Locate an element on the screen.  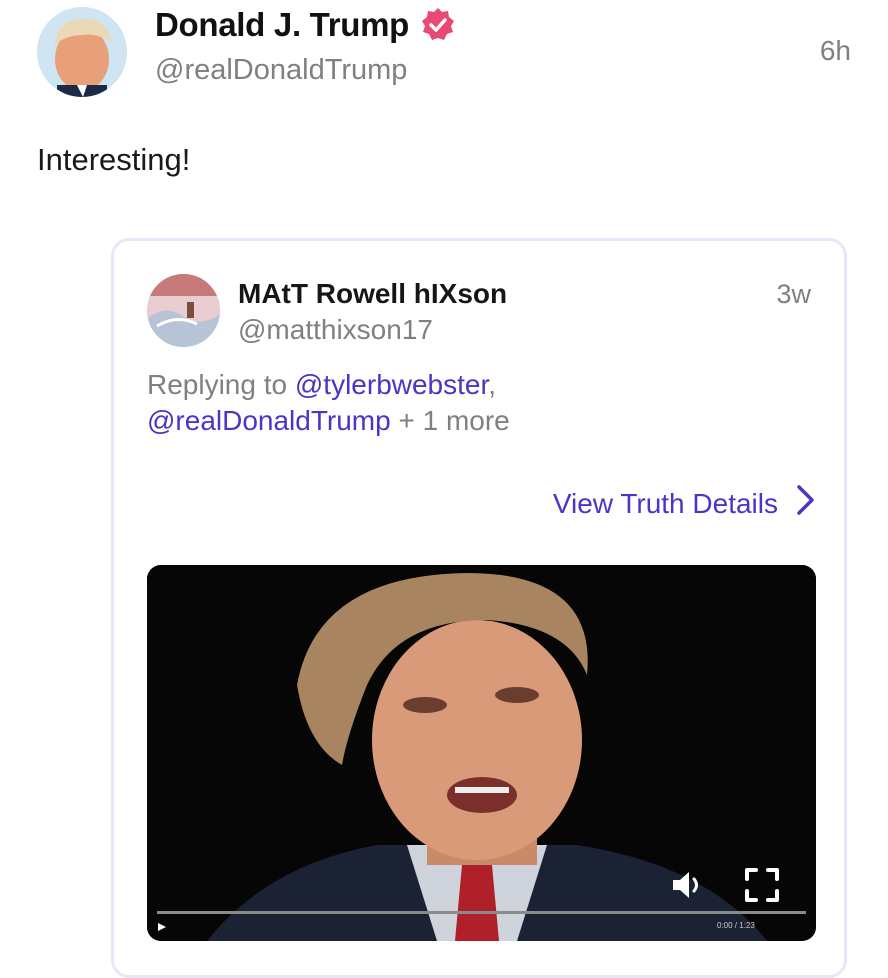
volume-icon is located at coordinates (687, 885).